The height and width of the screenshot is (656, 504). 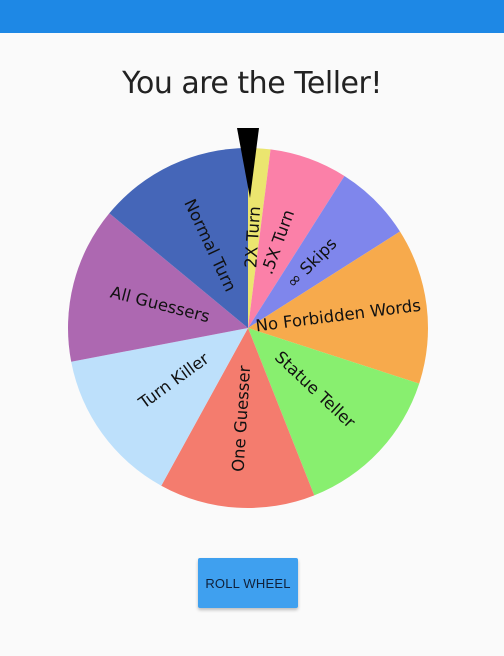 I want to click on app-top-bar, so click(x=252, y=16).